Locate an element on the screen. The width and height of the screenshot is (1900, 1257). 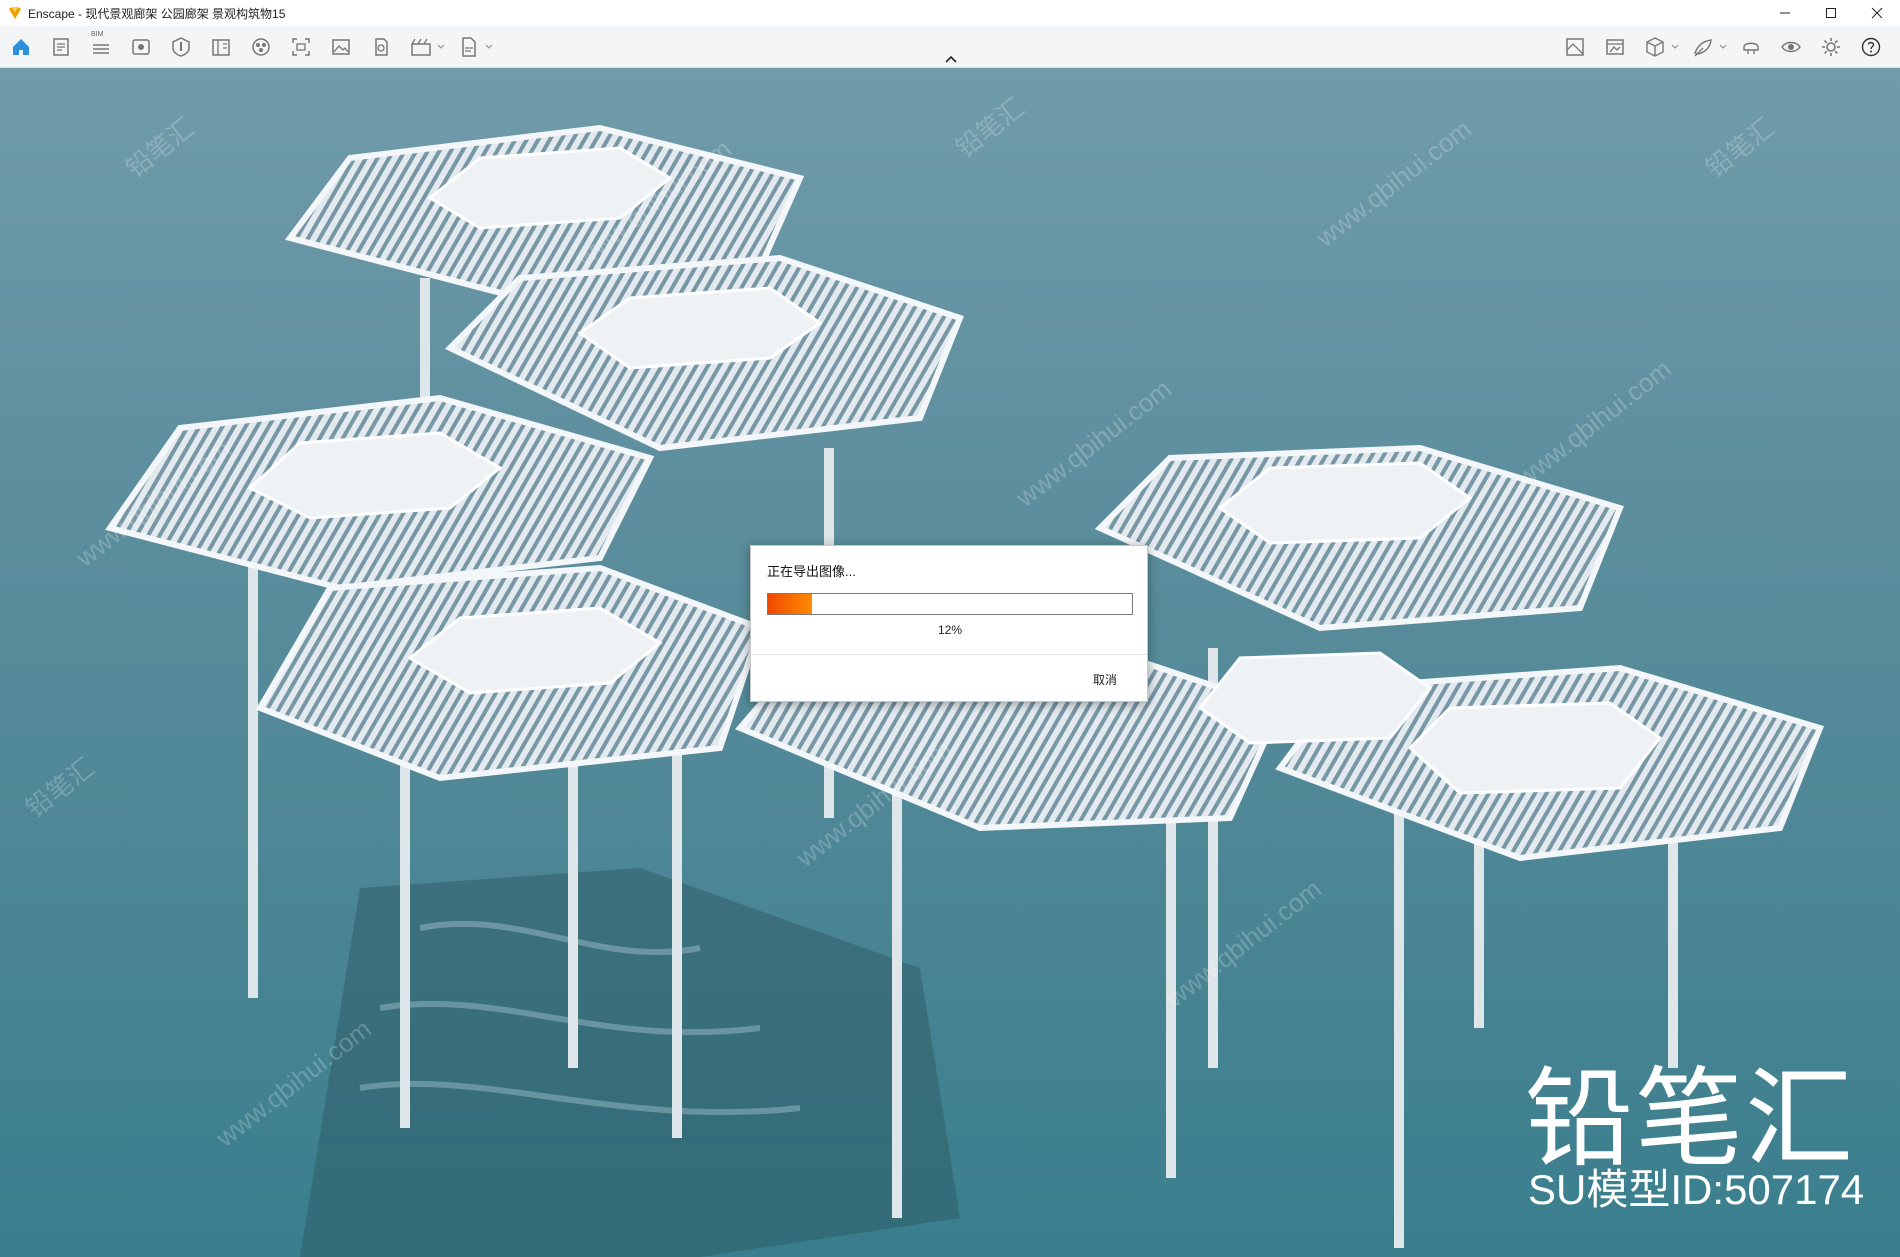
minimize-icon is located at coordinates (1785, 13).